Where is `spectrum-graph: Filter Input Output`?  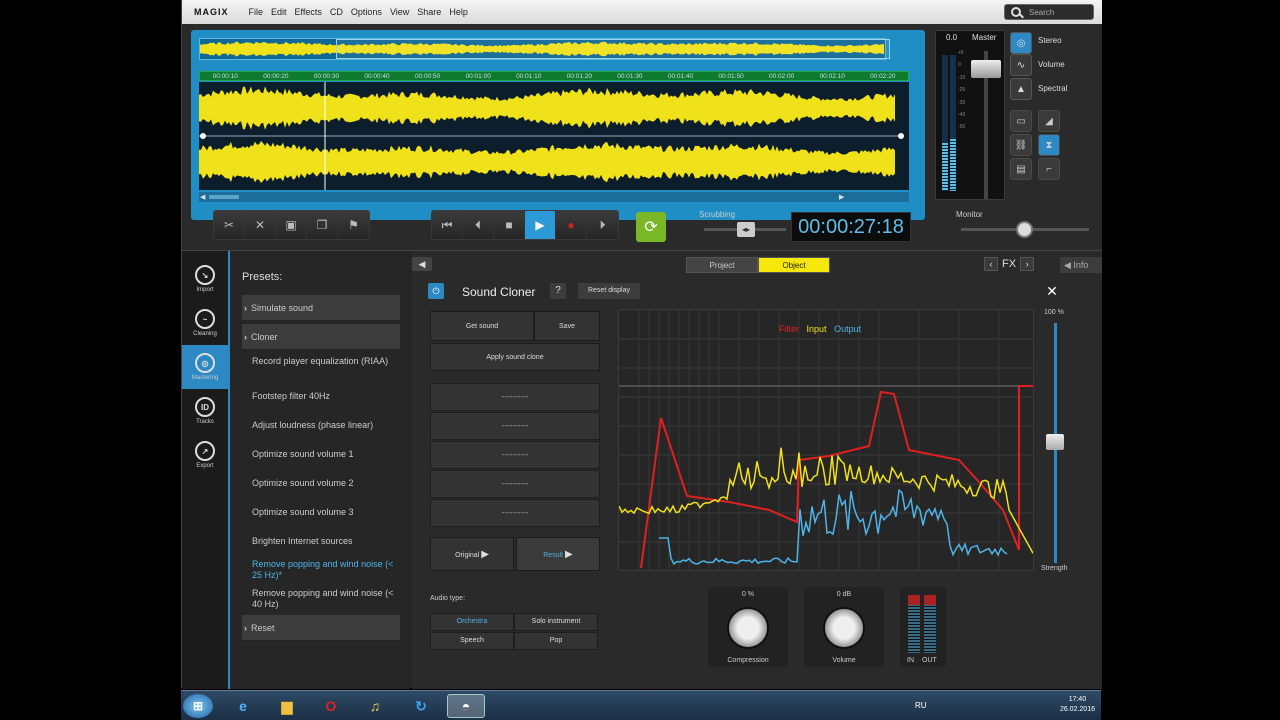
spectrum-graph: Filter Input Output is located at coordinates (826, 440).